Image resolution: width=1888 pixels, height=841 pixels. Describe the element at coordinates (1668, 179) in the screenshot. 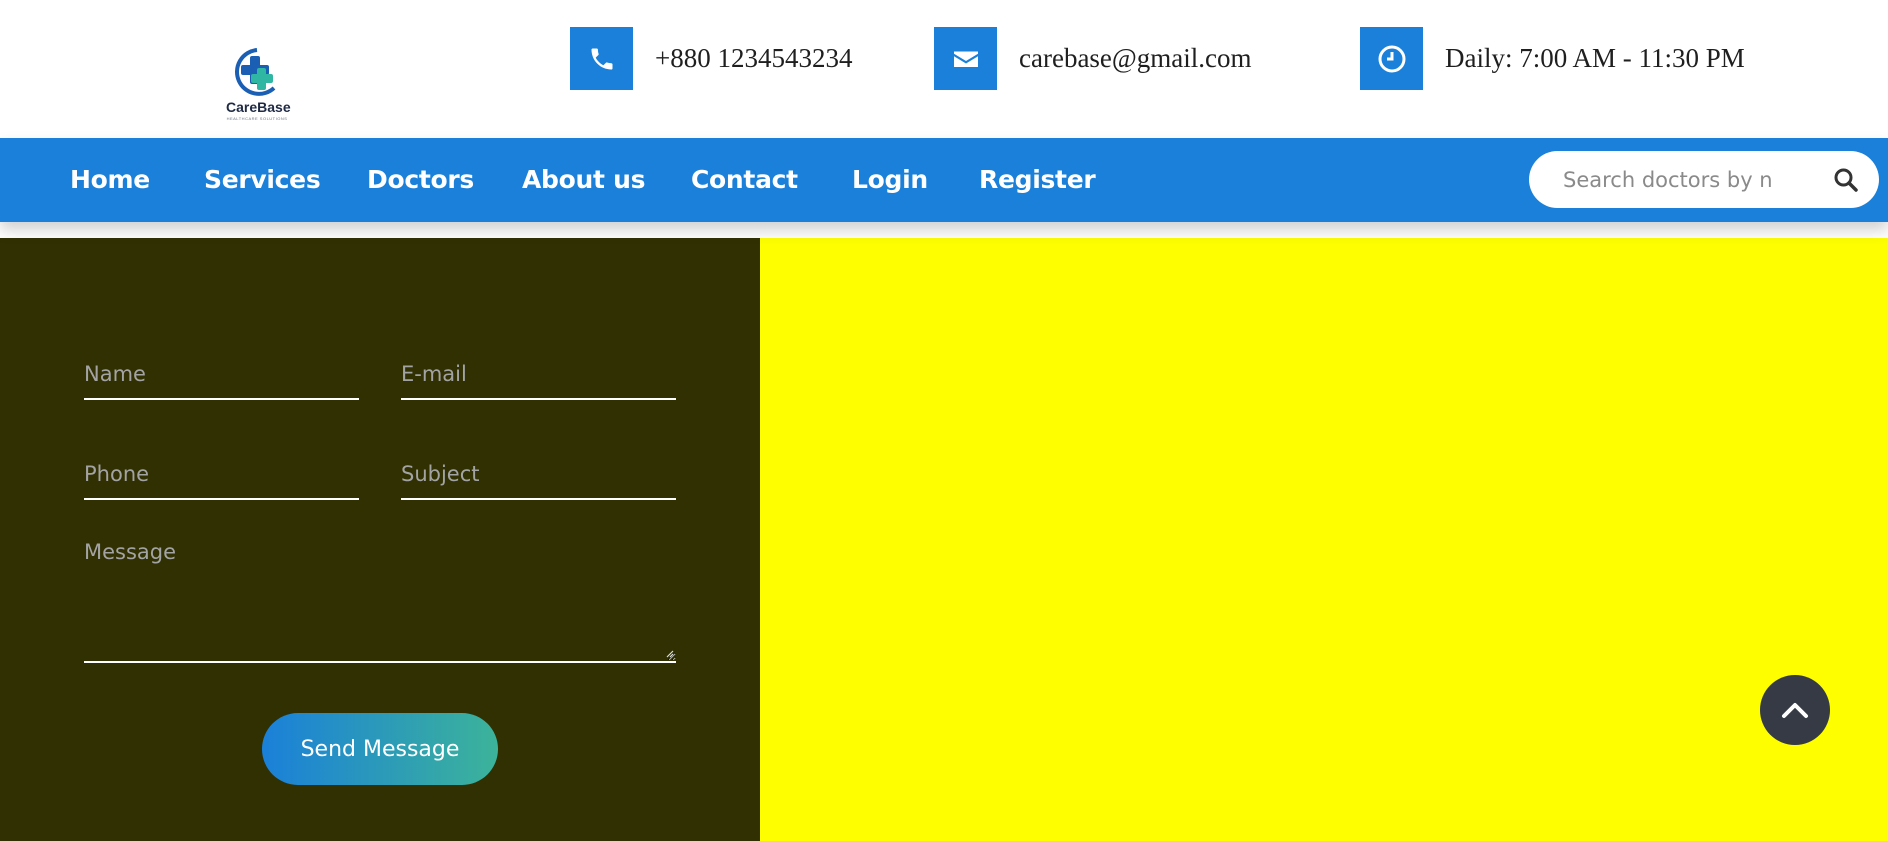

I see `search-input` at that location.